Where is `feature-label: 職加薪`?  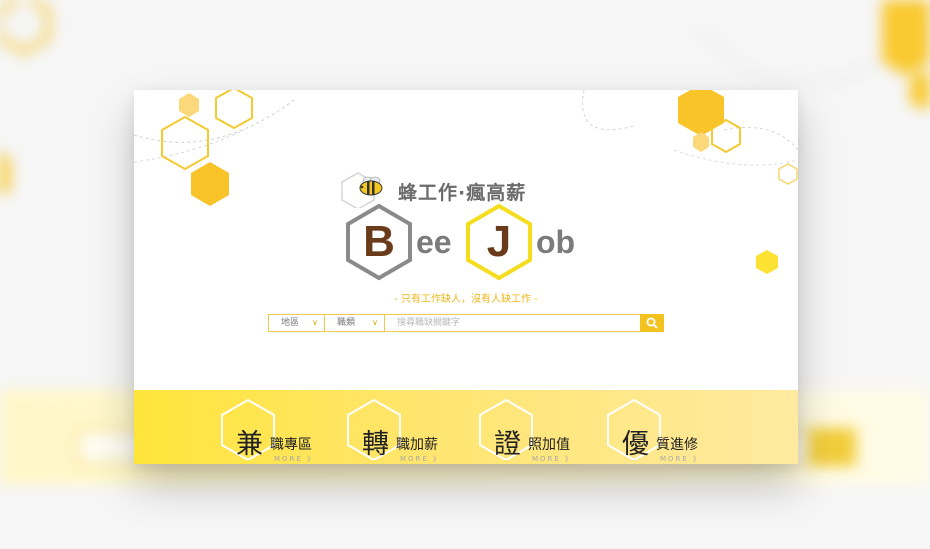 feature-label: 職加薪 is located at coordinates (417, 445).